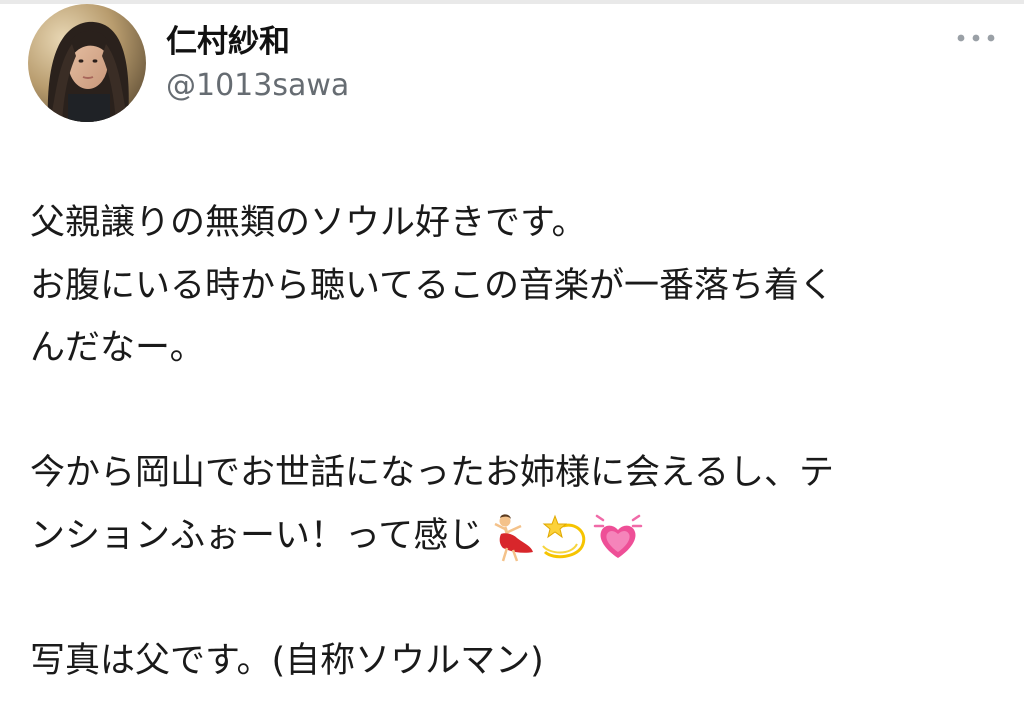 The height and width of the screenshot is (727, 1024). What do you see at coordinates (618, 537) in the screenshot?
I see `growing-heart-emoji` at bounding box center [618, 537].